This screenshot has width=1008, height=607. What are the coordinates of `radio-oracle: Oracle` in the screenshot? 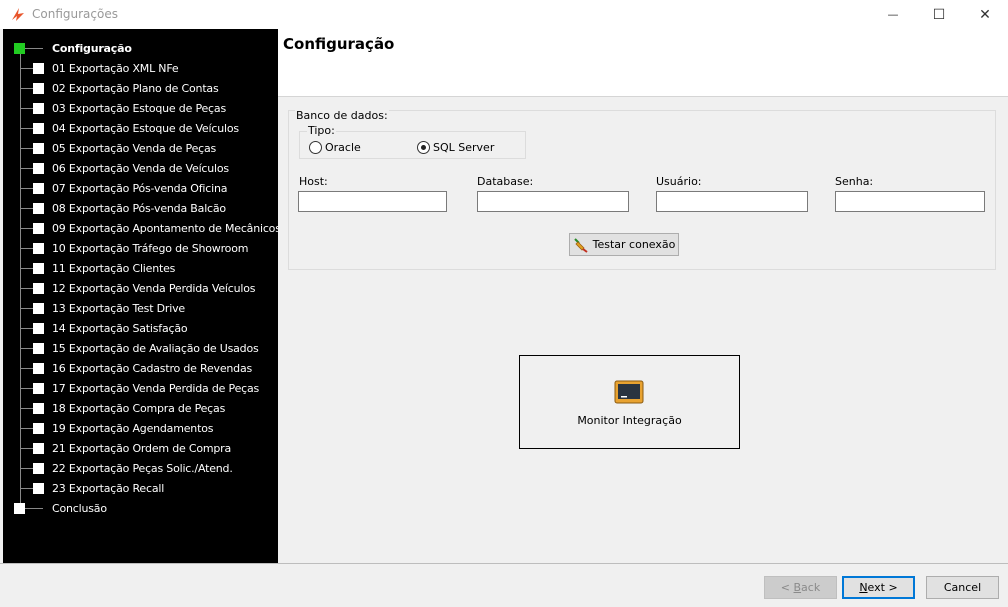 It's located at (335, 147).